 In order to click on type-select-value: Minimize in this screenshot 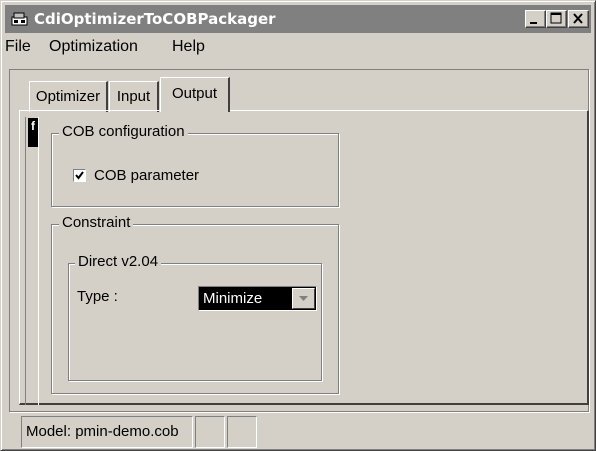, I will do `click(233, 298)`.